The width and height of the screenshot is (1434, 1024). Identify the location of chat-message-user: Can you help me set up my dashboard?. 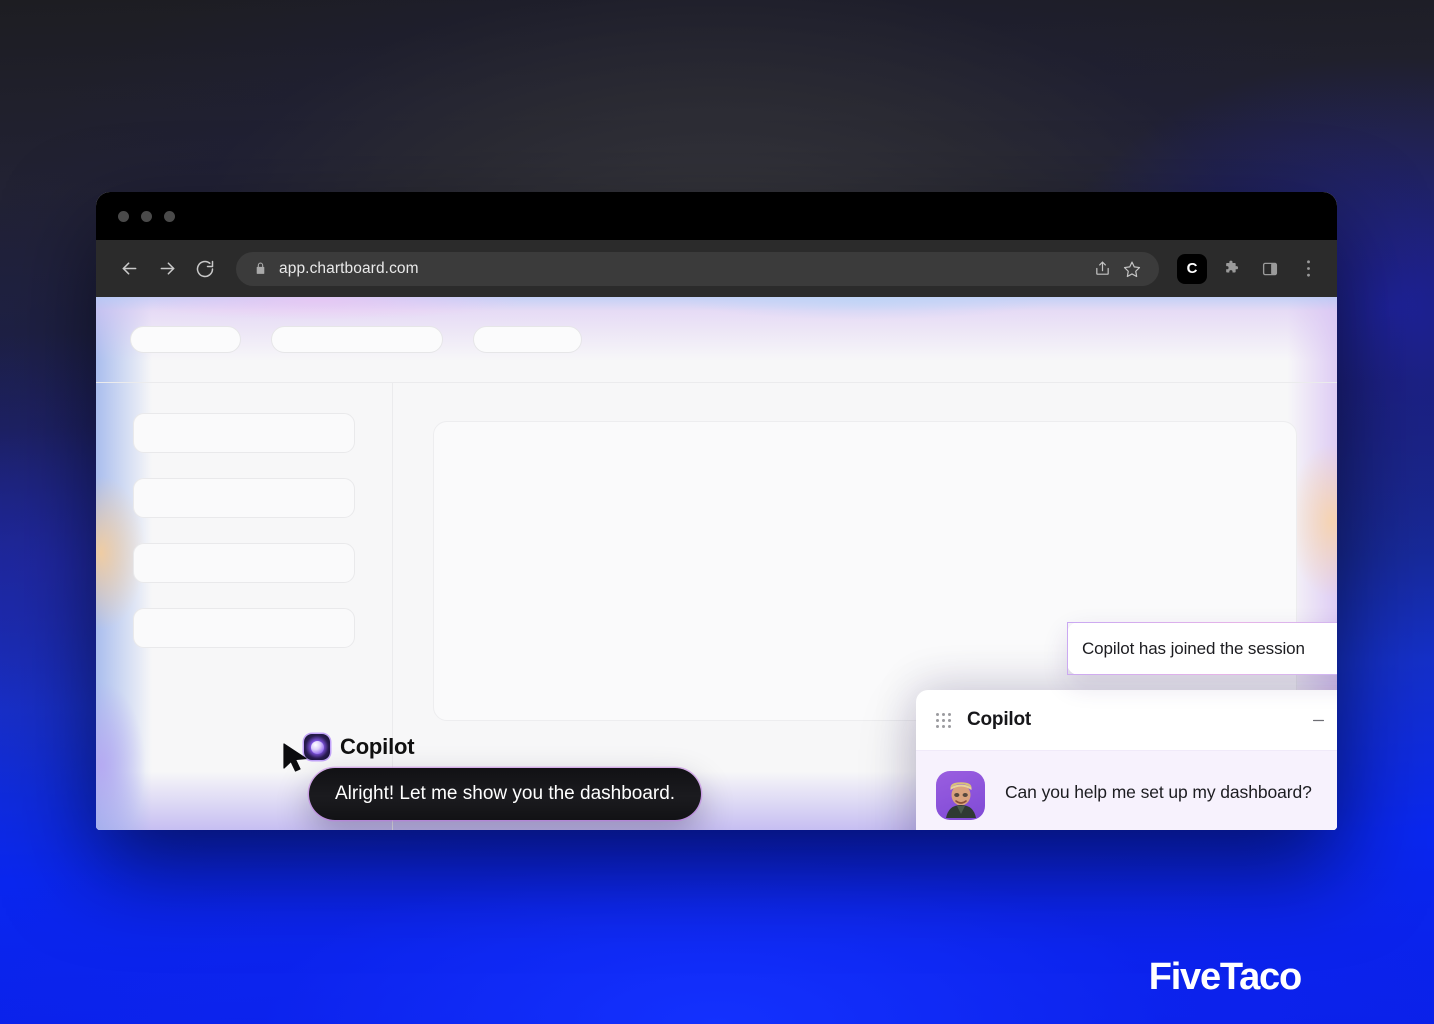
(1126, 790).